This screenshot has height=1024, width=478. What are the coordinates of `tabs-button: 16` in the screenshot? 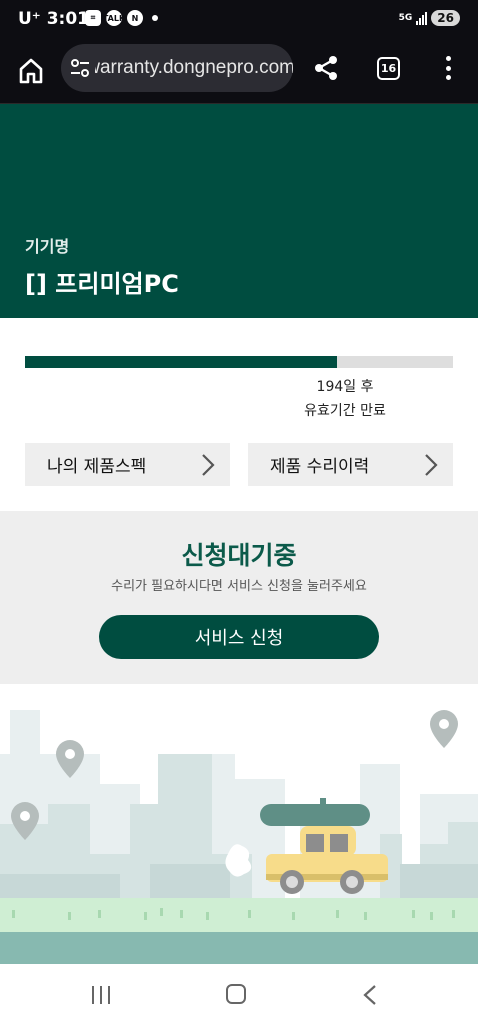 It's located at (388, 68).